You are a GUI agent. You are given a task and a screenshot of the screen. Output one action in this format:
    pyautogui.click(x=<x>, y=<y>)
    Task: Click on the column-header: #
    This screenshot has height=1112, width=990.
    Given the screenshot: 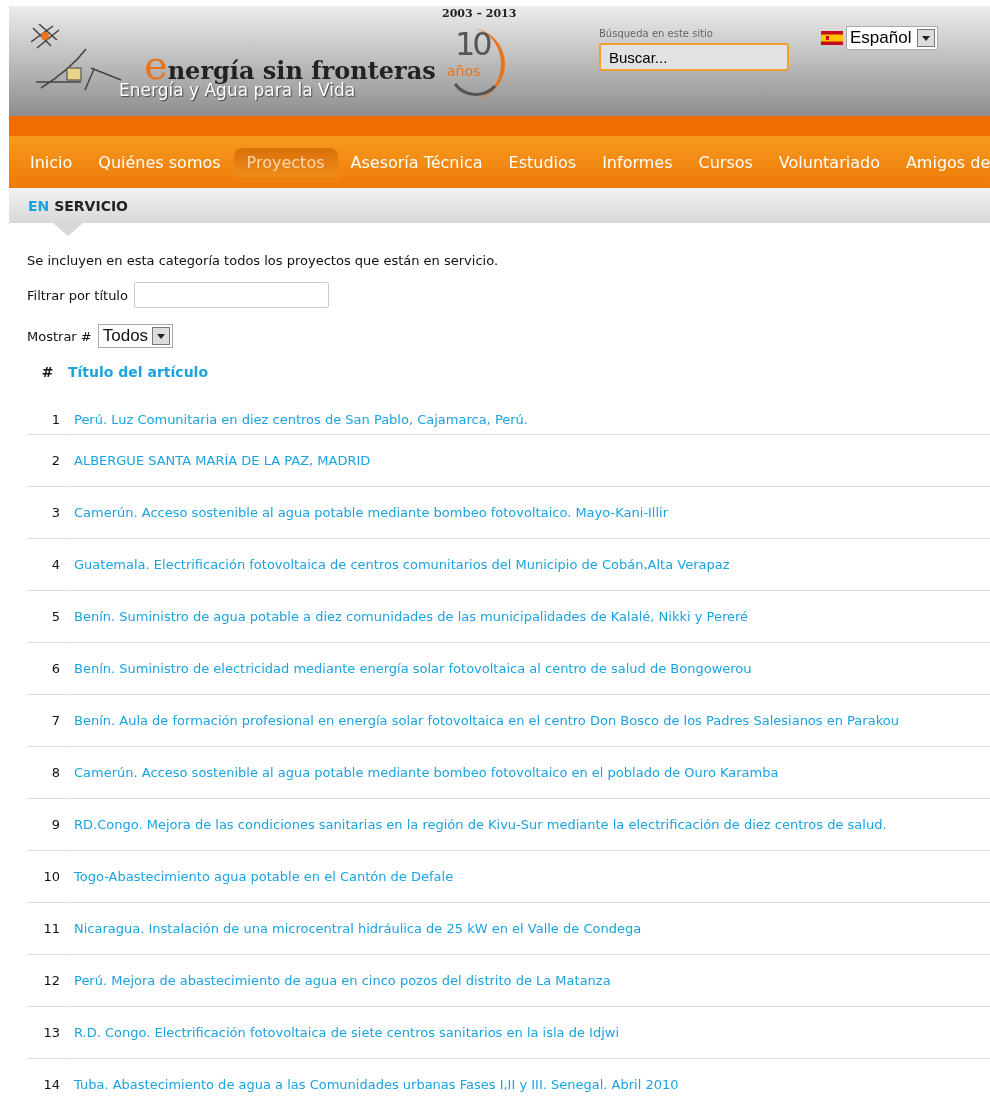 What is the action you would take?
    pyautogui.click(x=47, y=372)
    